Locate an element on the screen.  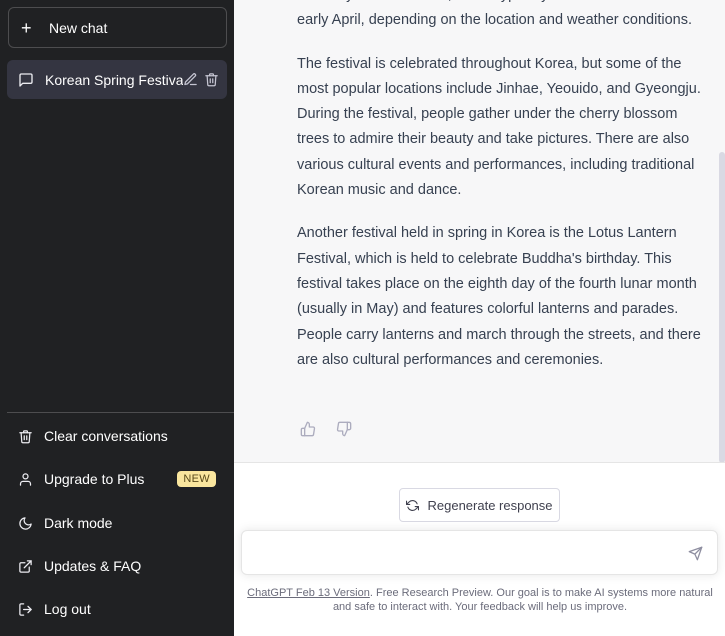
thumbs-up-icon is located at coordinates (308, 429).